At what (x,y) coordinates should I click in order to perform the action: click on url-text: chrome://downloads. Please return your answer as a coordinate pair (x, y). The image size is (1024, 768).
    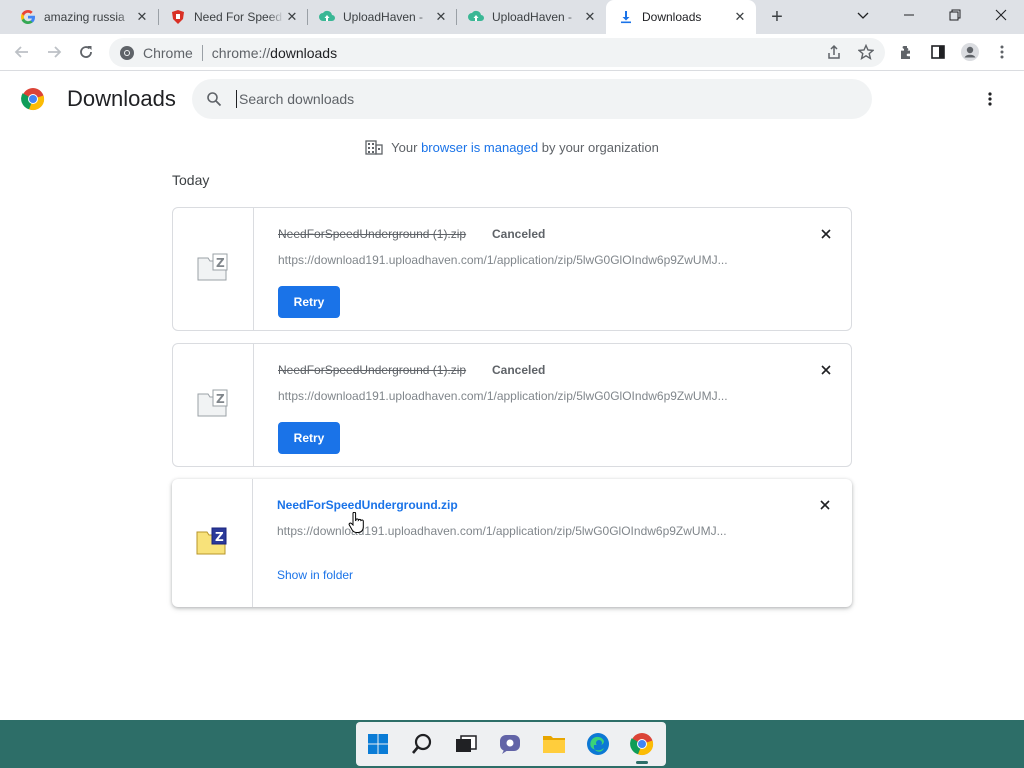
    Looking at the image, I should click on (274, 53).